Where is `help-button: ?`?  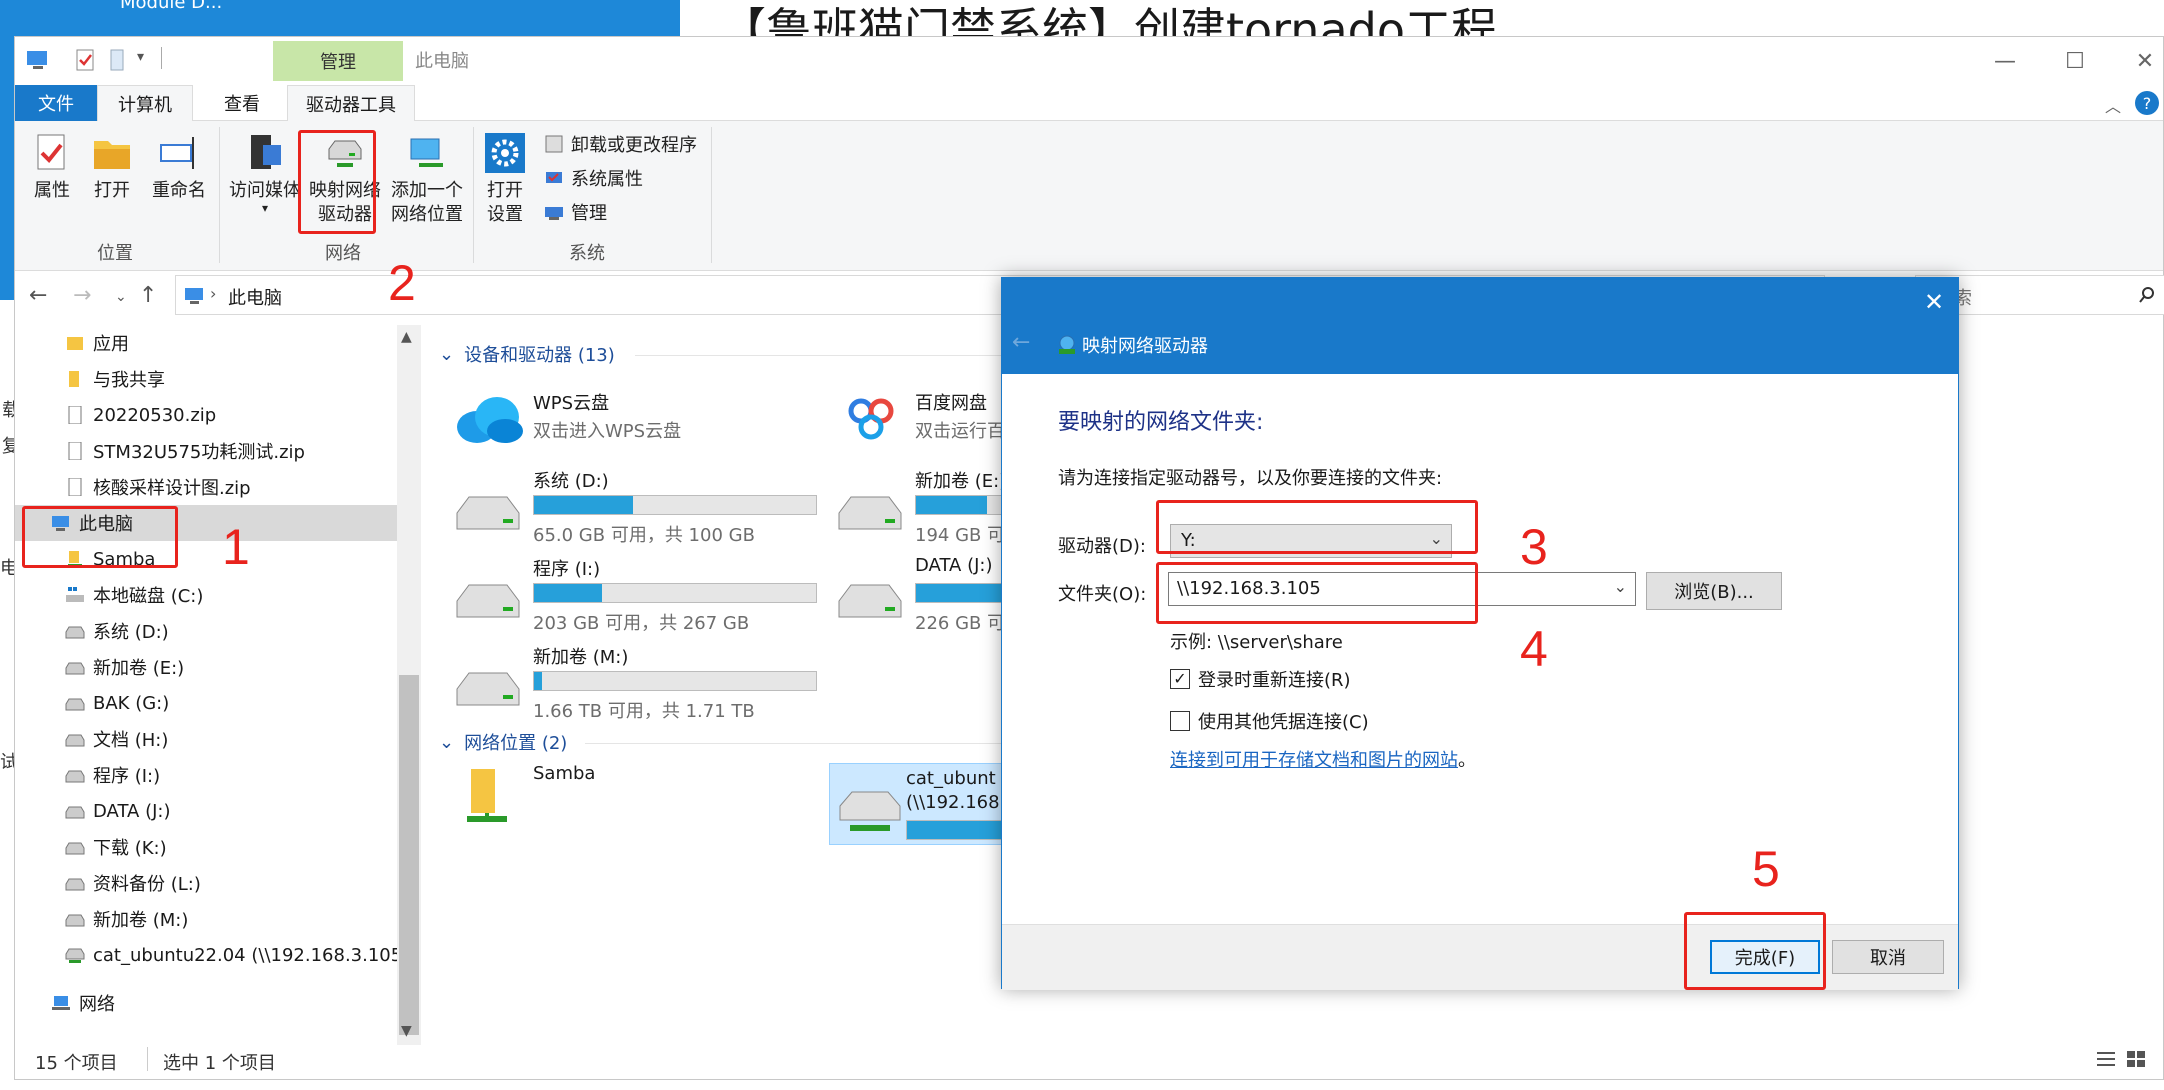 help-button: ? is located at coordinates (2147, 103).